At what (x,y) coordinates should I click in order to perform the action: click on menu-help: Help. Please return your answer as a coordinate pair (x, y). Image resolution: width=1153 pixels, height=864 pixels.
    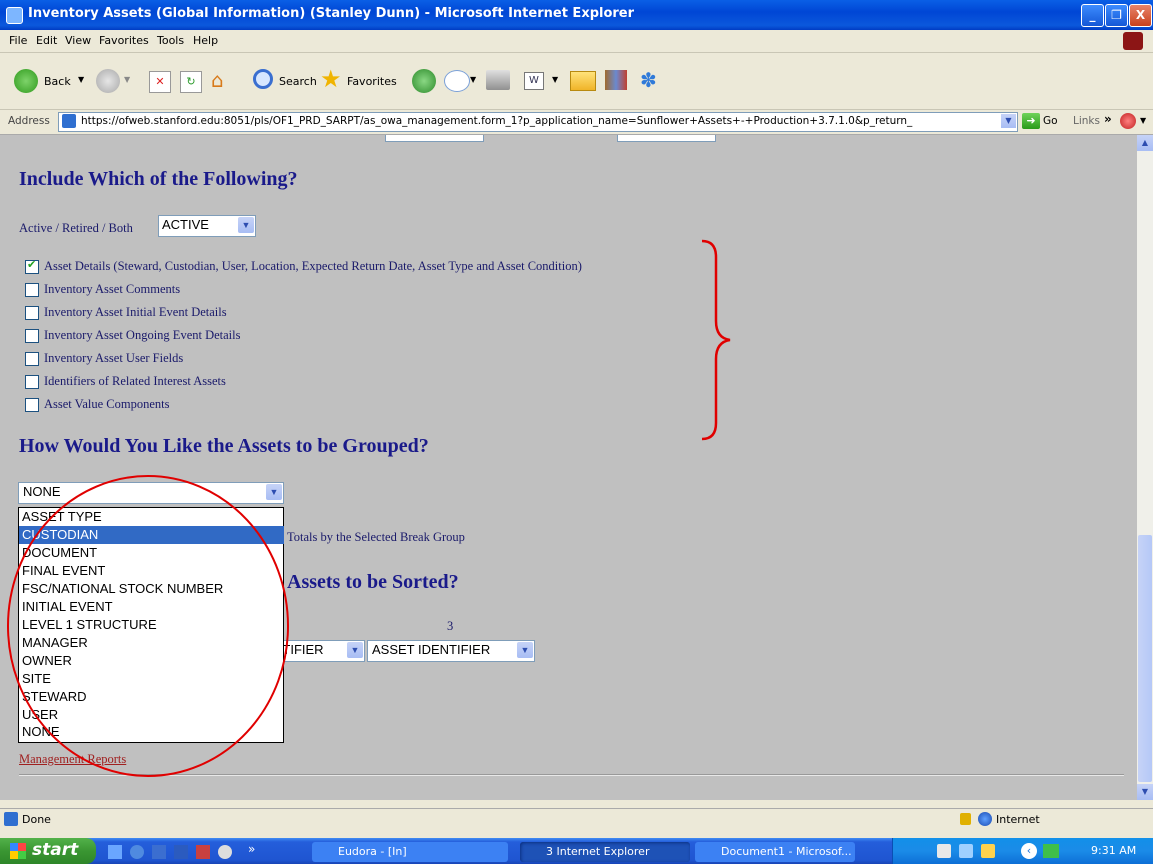
    Looking at the image, I should click on (205, 40).